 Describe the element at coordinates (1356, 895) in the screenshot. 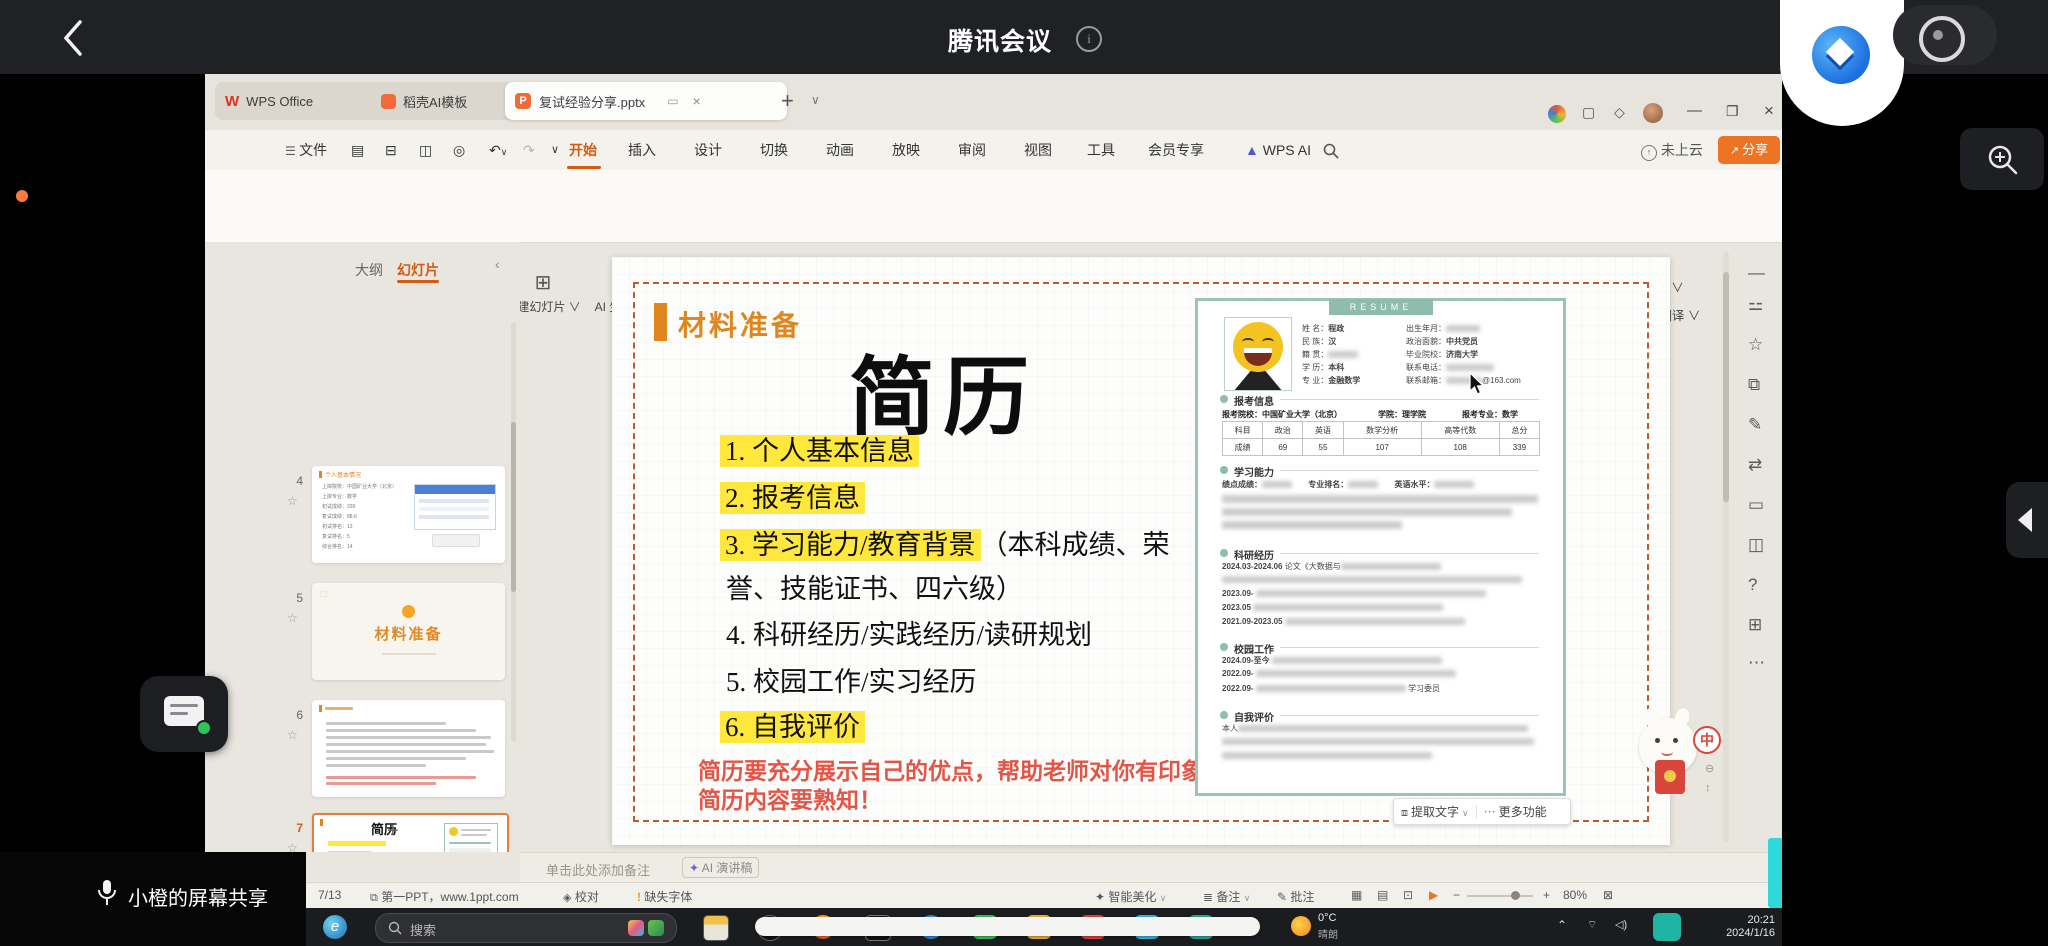

I see `normal-view-icon: ▦` at that location.